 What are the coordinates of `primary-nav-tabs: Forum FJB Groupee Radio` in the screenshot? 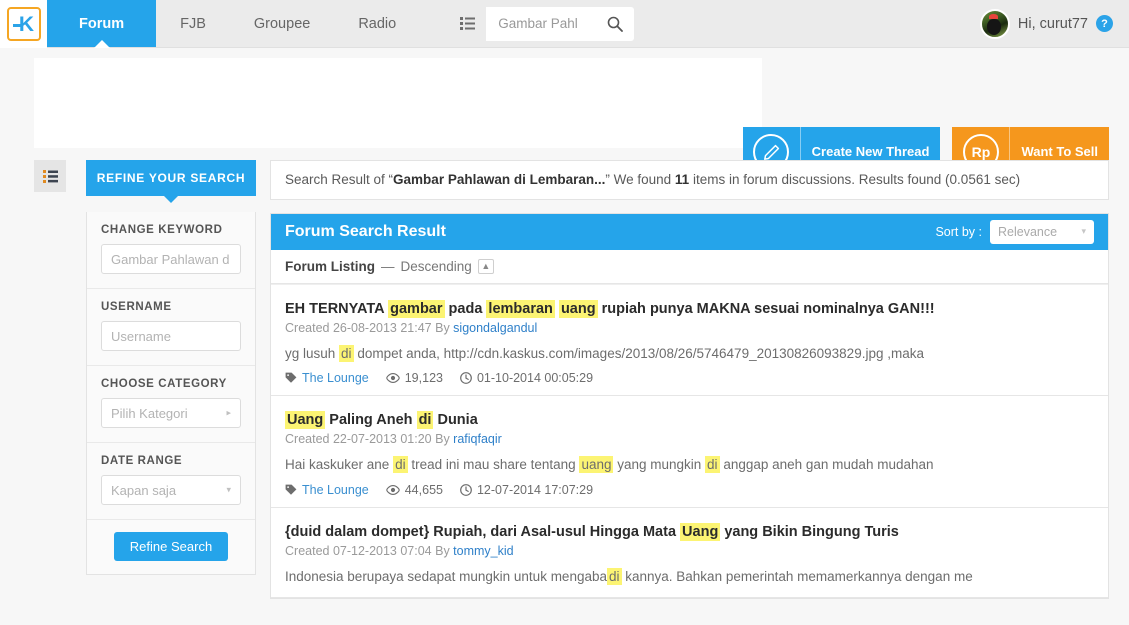 It's located at (233, 23).